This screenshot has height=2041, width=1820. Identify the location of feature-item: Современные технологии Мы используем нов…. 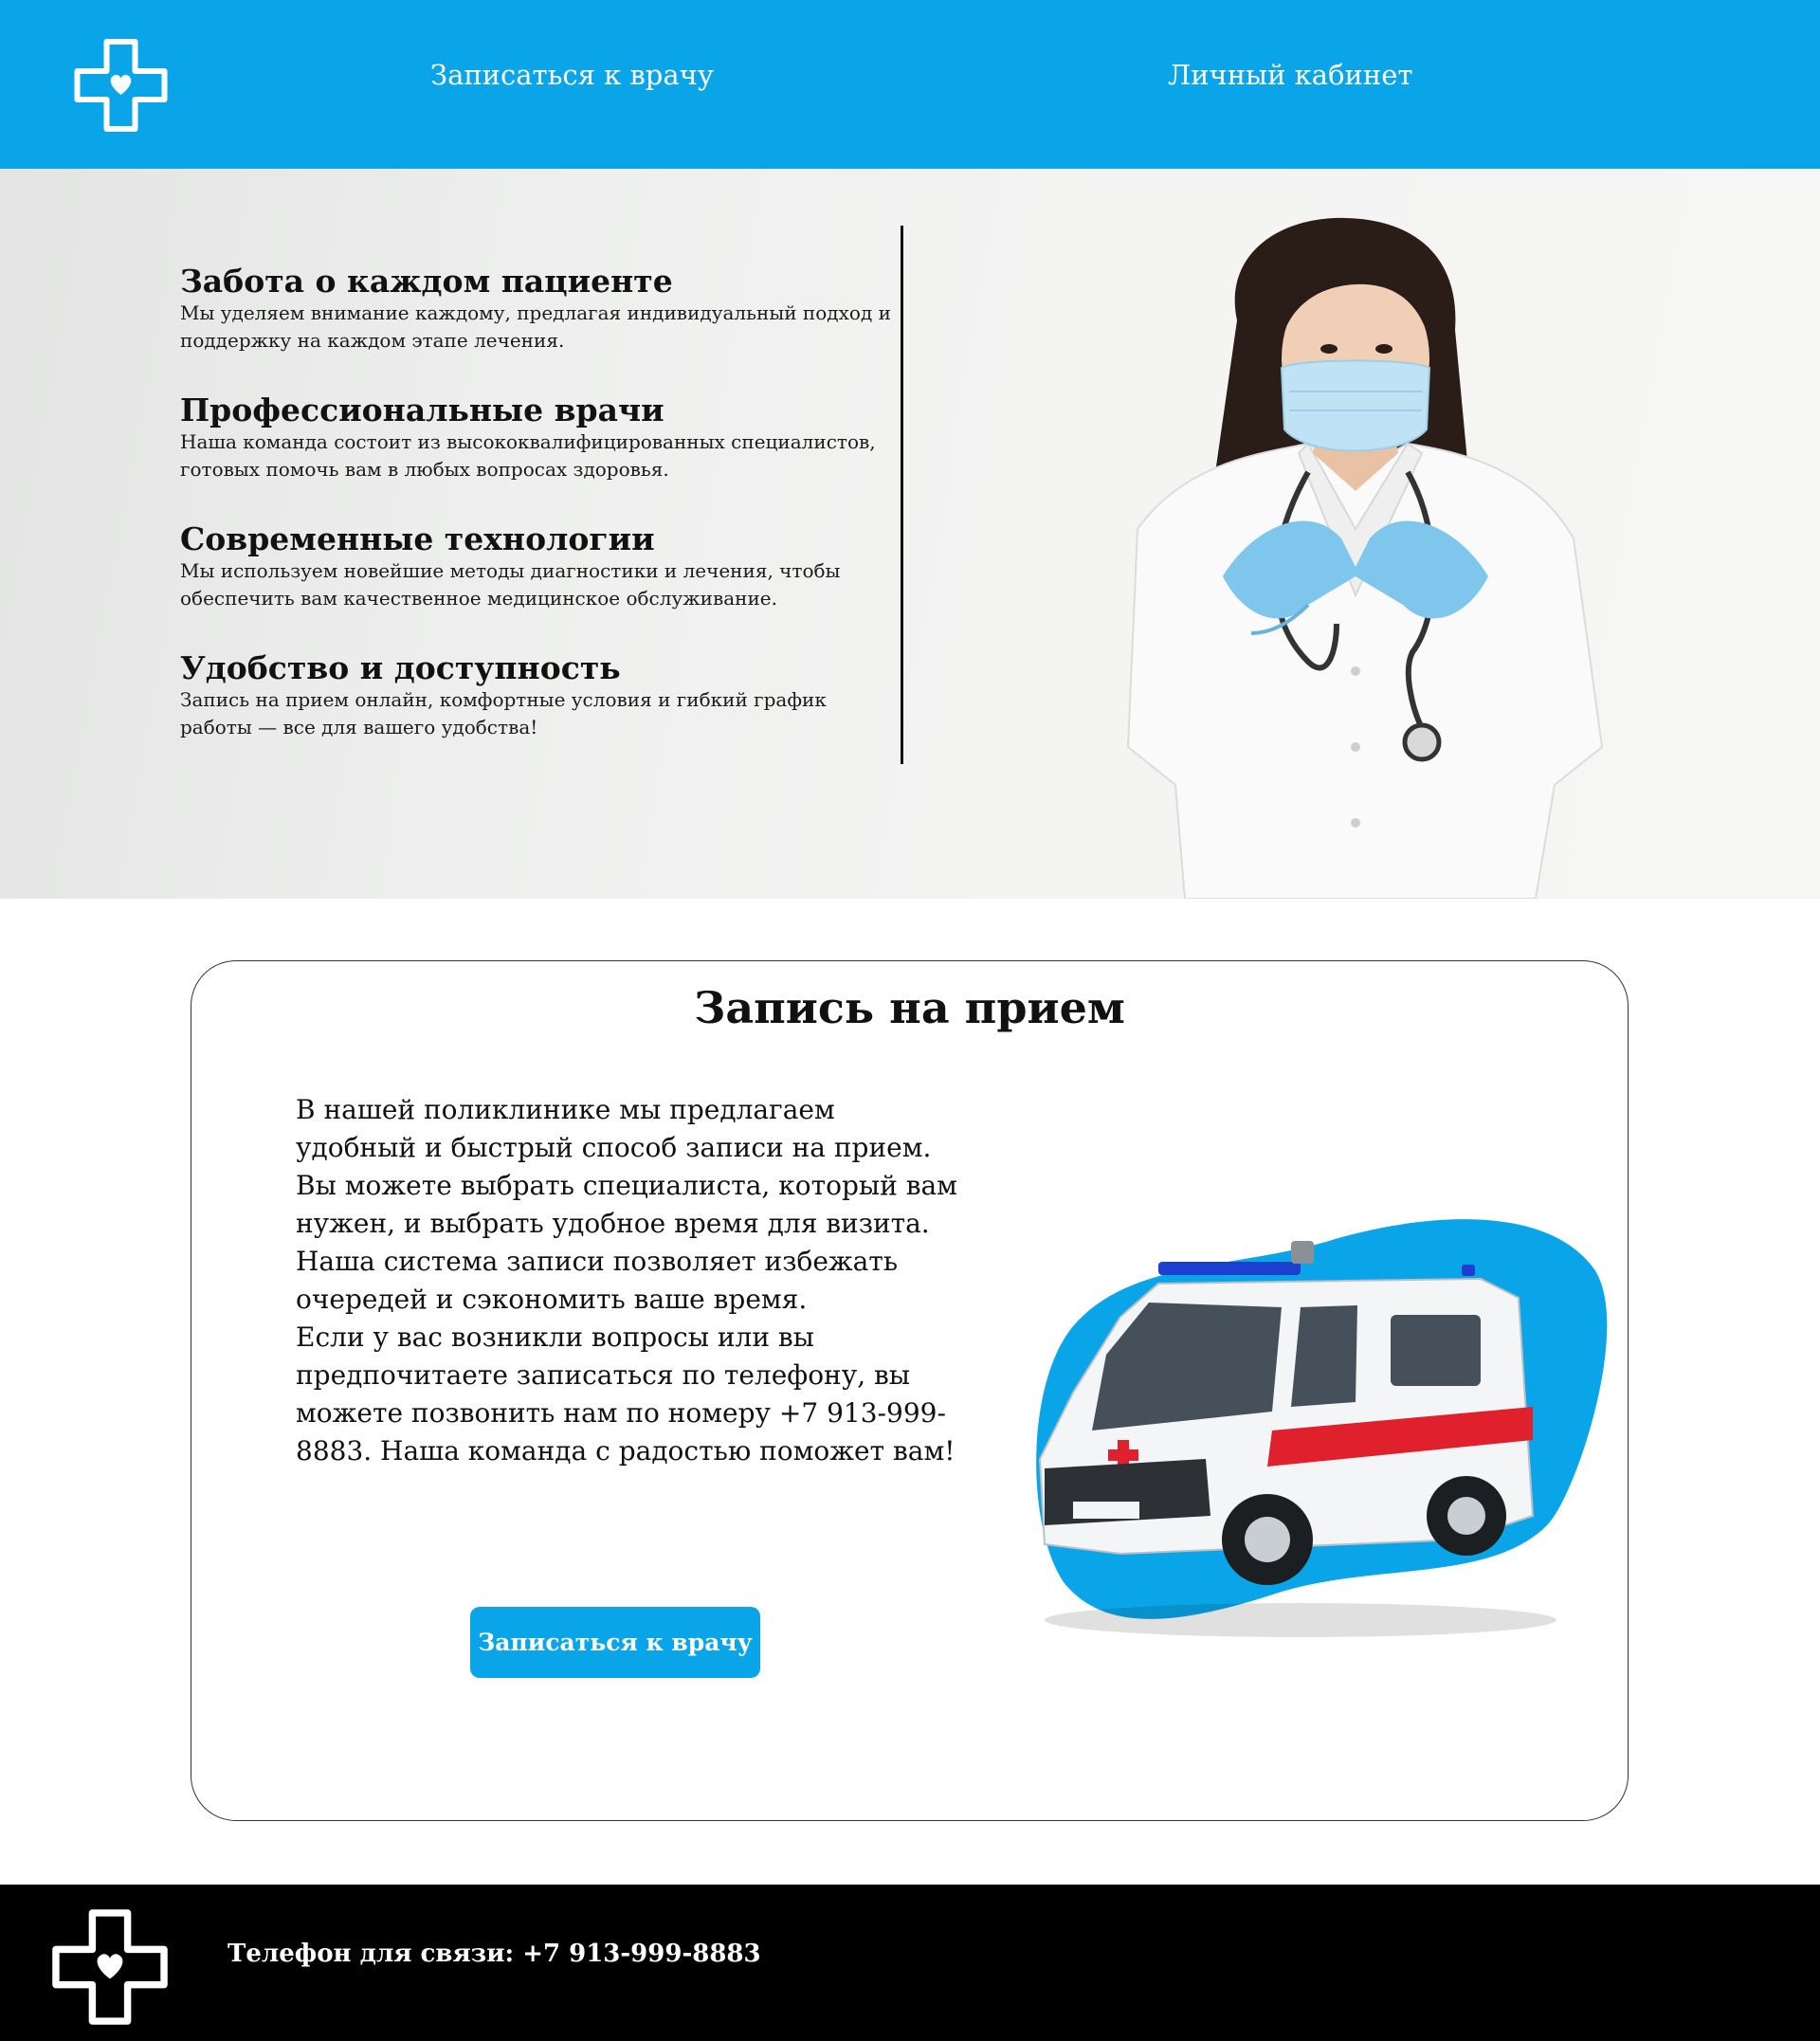
(540, 566).